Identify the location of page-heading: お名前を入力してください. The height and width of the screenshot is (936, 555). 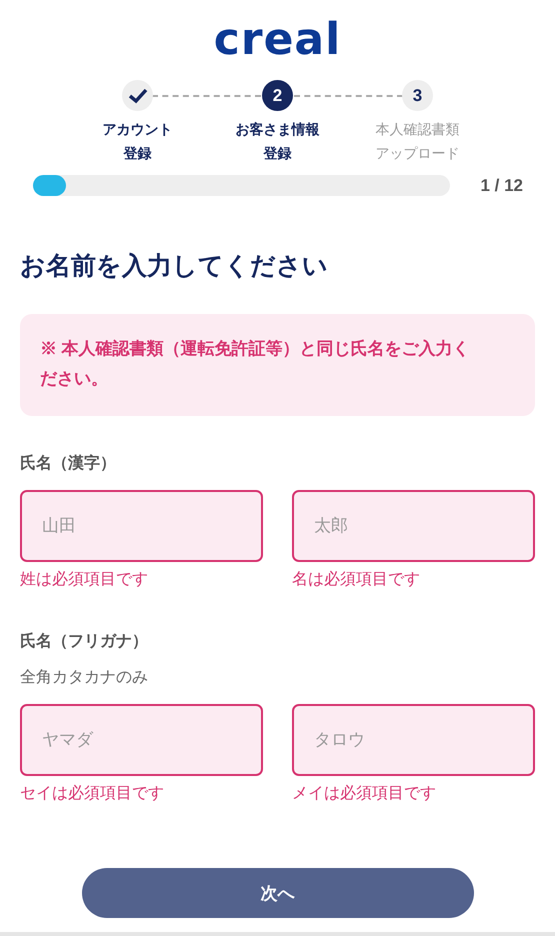
(174, 266).